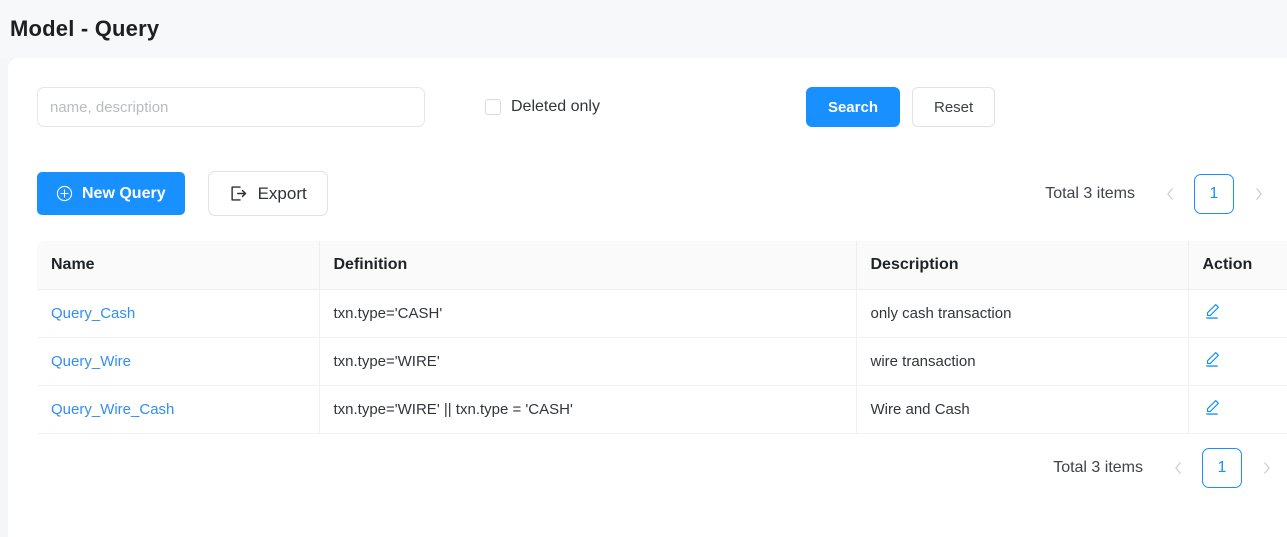 The image size is (1287, 537). I want to click on filter-row: Deleted only Search Reset, so click(662, 107).